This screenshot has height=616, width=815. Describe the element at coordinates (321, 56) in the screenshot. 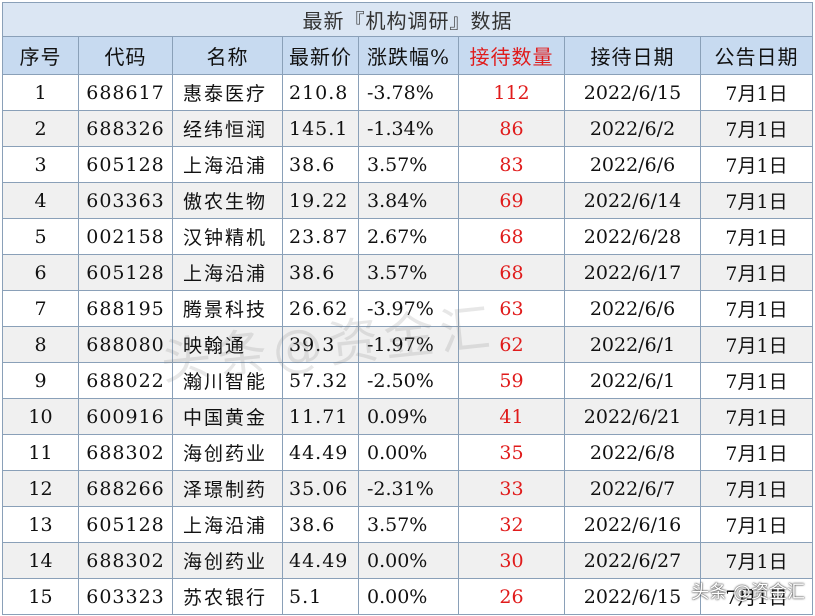

I see `header-price: 最新价` at that location.